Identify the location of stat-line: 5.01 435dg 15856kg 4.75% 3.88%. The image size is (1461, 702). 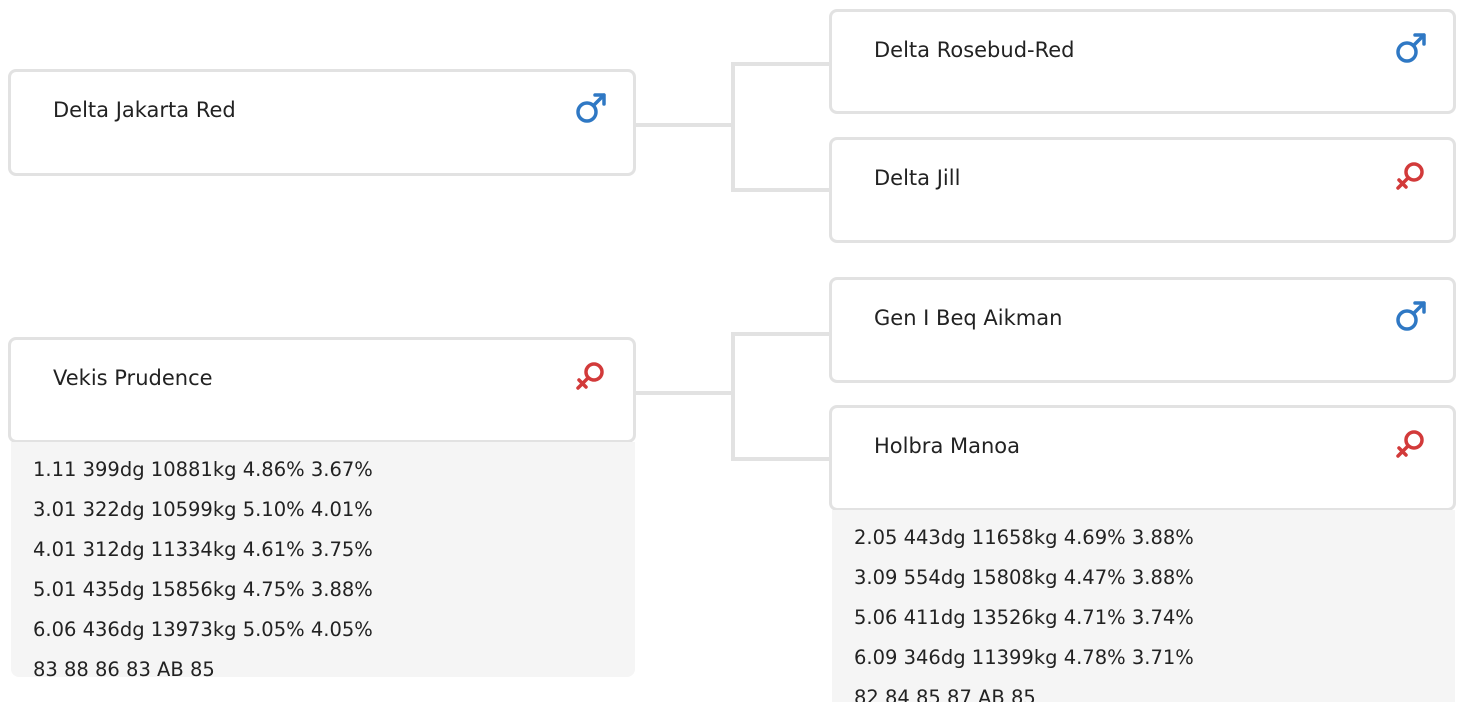
(203, 589).